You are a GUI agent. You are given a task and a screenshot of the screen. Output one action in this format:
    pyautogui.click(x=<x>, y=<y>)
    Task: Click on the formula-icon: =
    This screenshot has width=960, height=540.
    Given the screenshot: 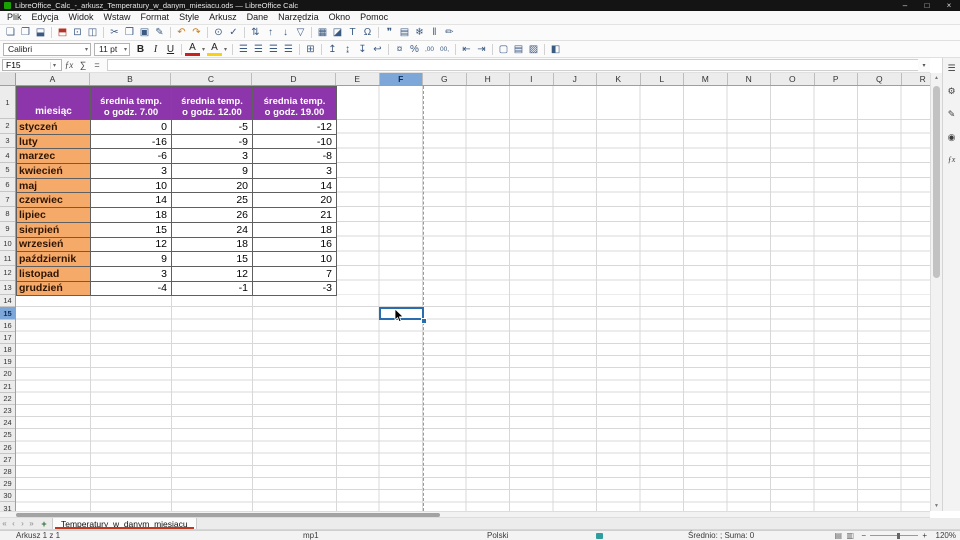 What is the action you would take?
    pyautogui.click(x=97, y=65)
    